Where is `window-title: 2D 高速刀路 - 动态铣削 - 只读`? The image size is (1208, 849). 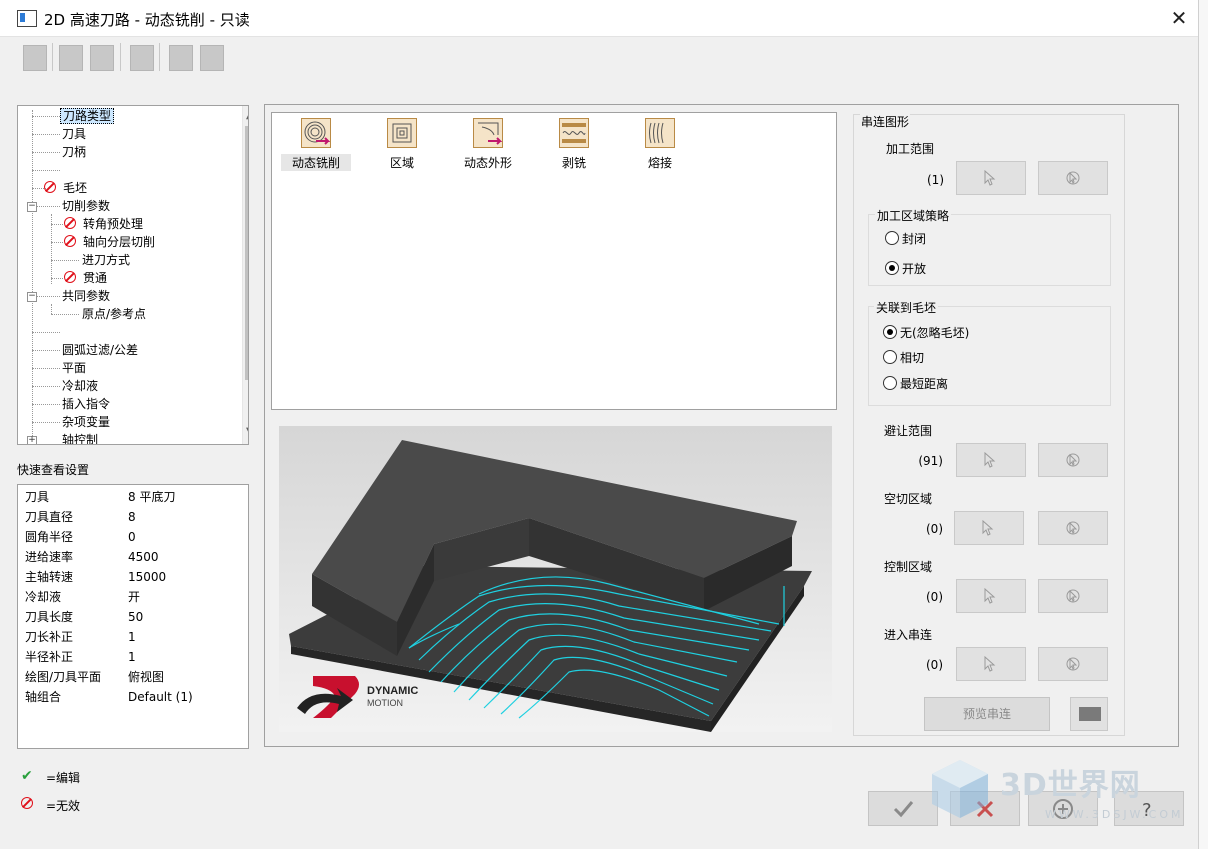
window-title: 2D 高速刀路 - 动态铣削 - 只读 is located at coordinates (147, 20).